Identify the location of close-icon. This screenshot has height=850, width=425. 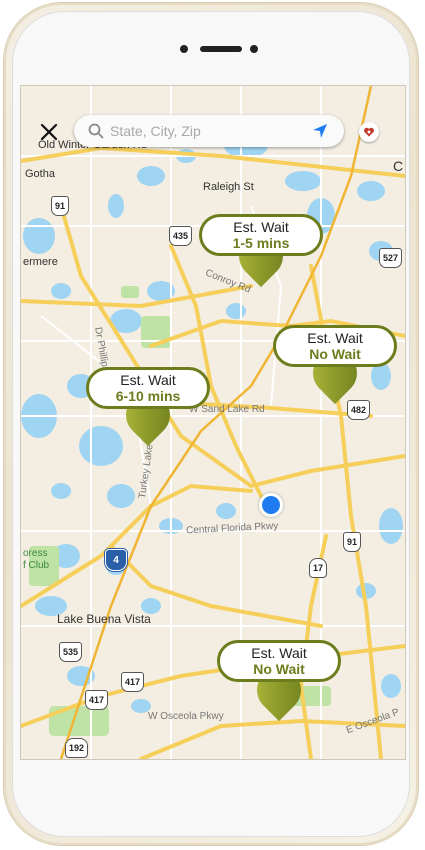
(49, 132).